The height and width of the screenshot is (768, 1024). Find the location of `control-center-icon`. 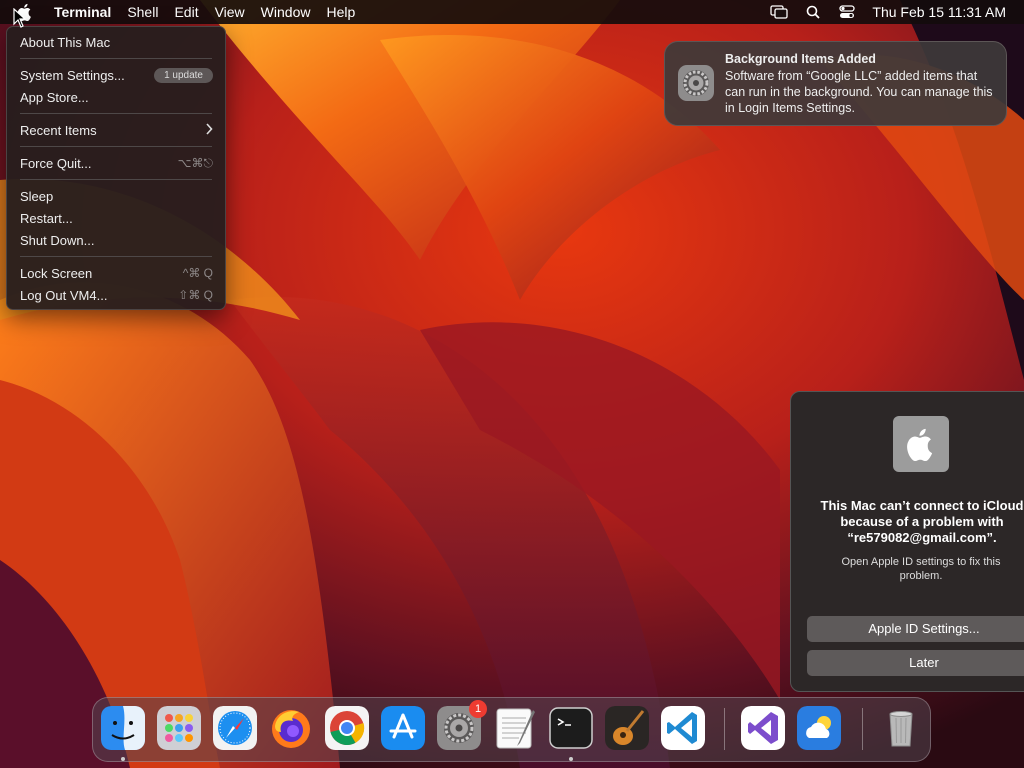

control-center-icon is located at coordinates (847, 12).